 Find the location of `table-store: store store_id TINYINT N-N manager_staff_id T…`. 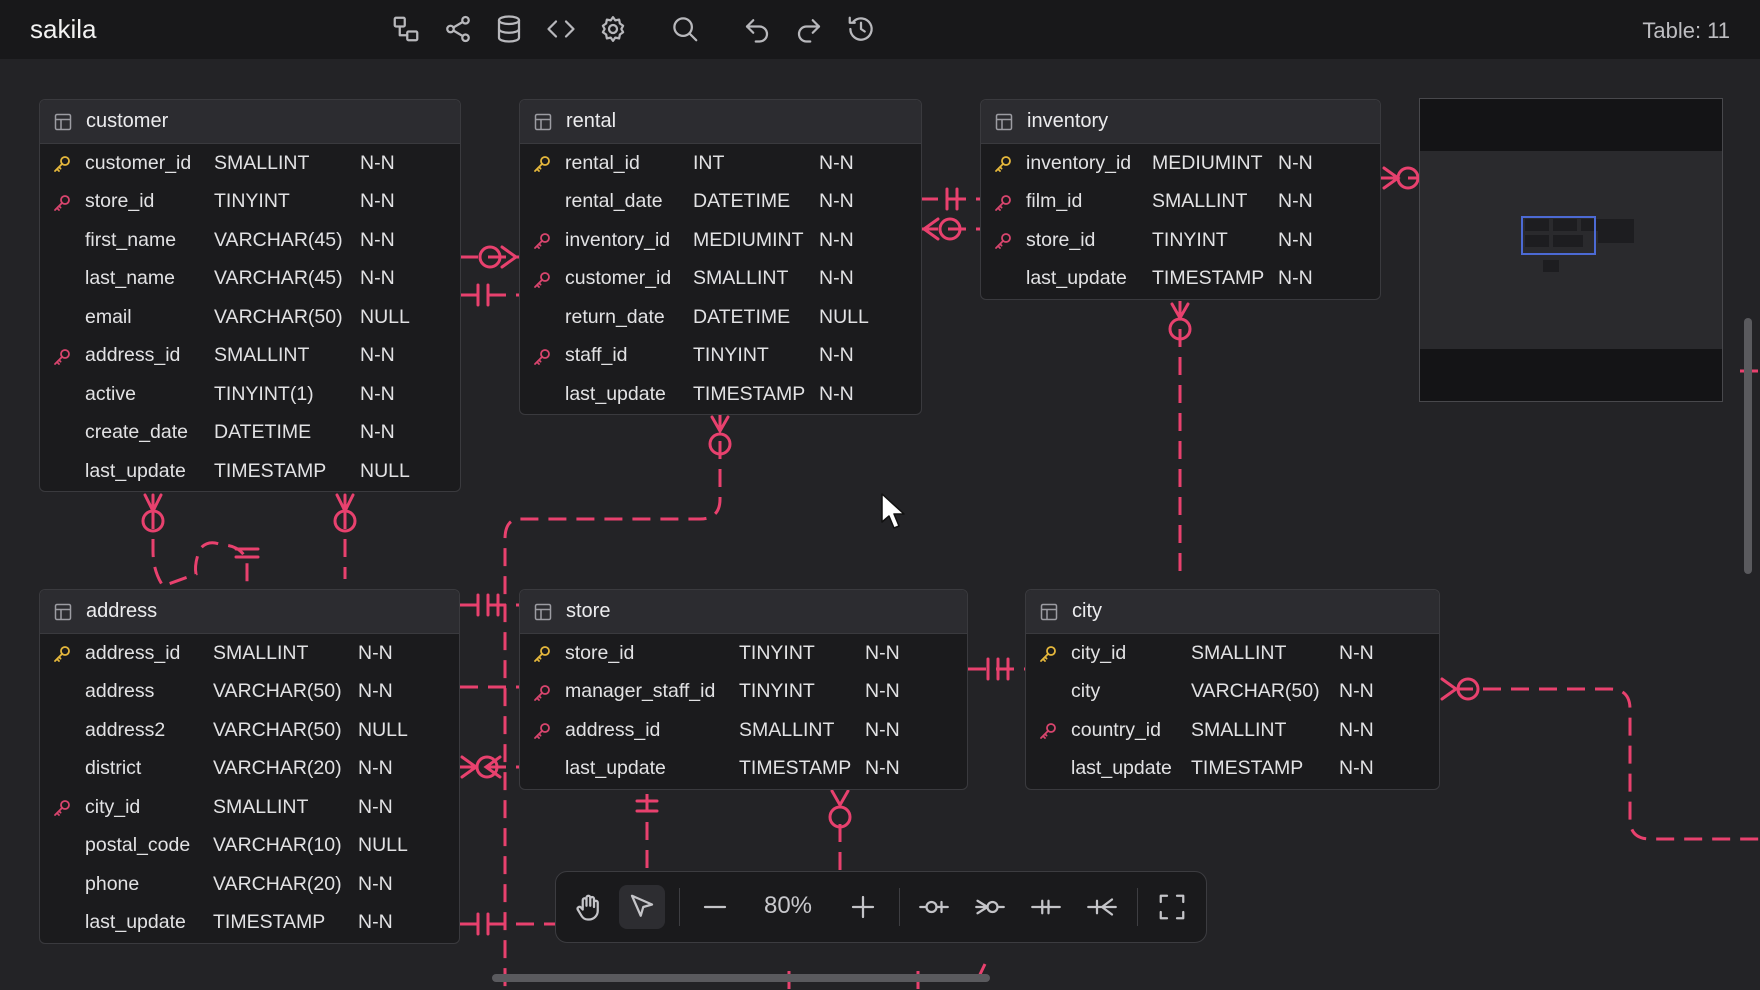

table-store: store store_id TINYINT N-N manager_staff_id T… is located at coordinates (743, 689).